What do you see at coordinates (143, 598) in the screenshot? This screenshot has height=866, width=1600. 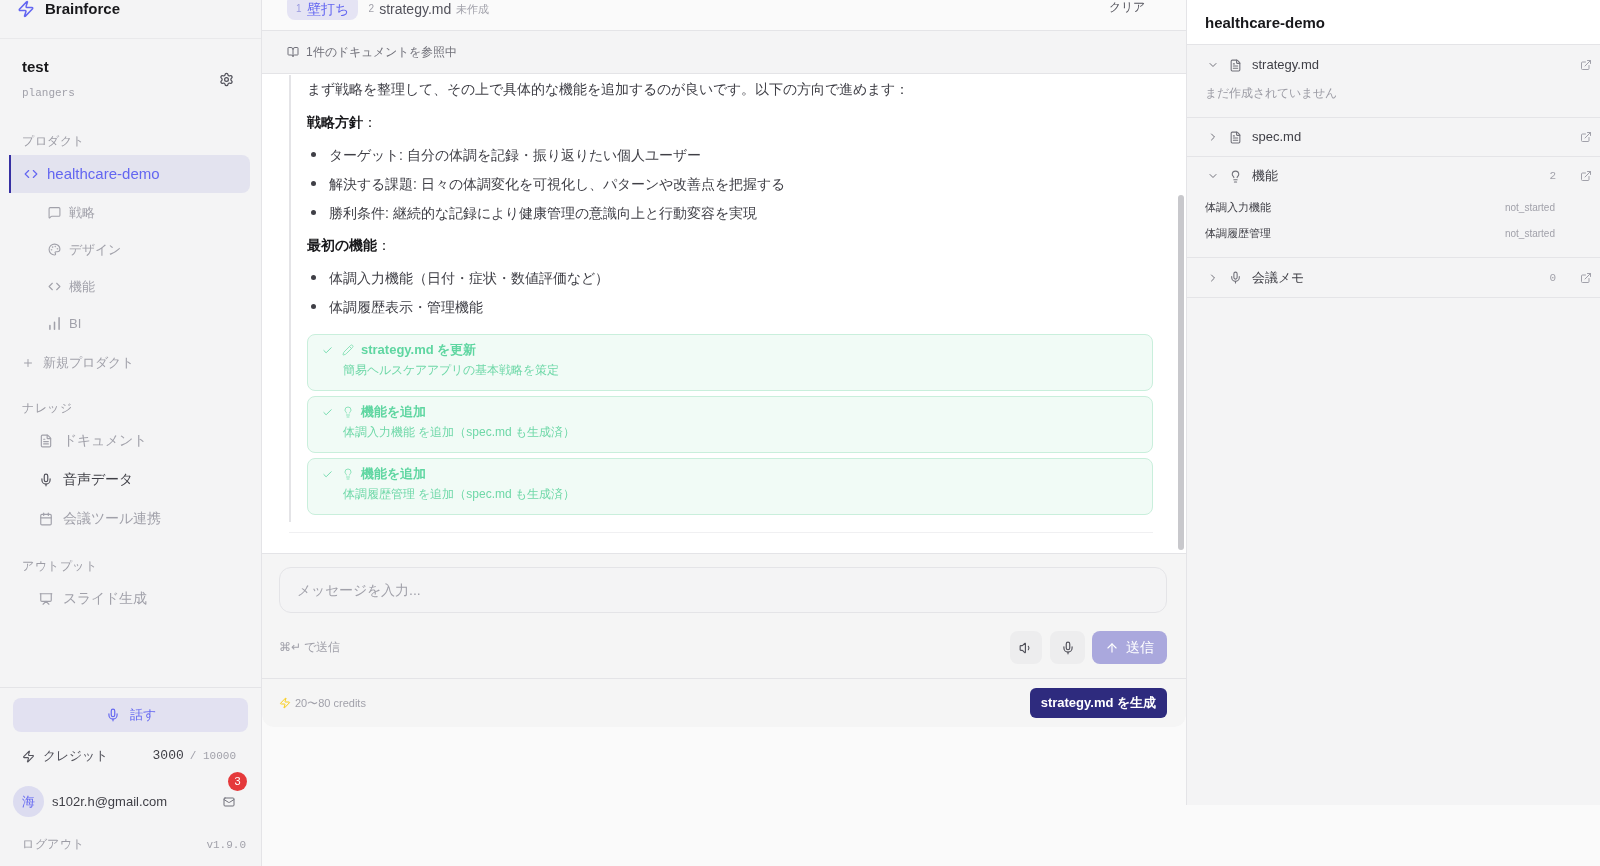 I see `output-item: スライド生成` at bounding box center [143, 598].